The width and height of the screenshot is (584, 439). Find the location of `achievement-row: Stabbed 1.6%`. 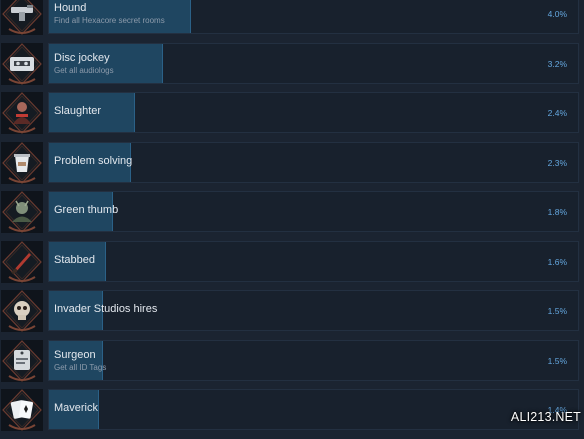

achievement-row: Stabbed 1.6% is located at coordinates (292, 261).